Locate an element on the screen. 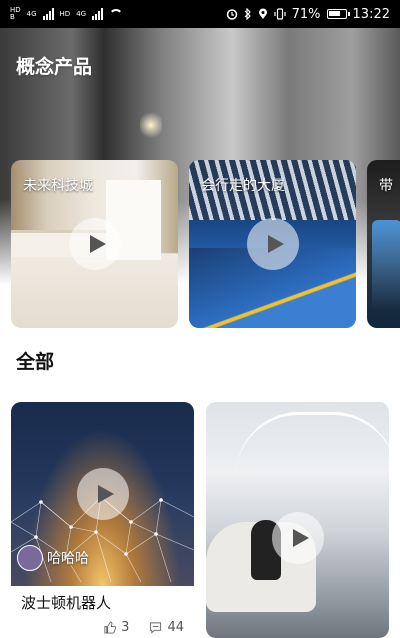 This screenshot has width=400, height=638. concept-section-title: 概念产品 is located at coordinates (54, 67).